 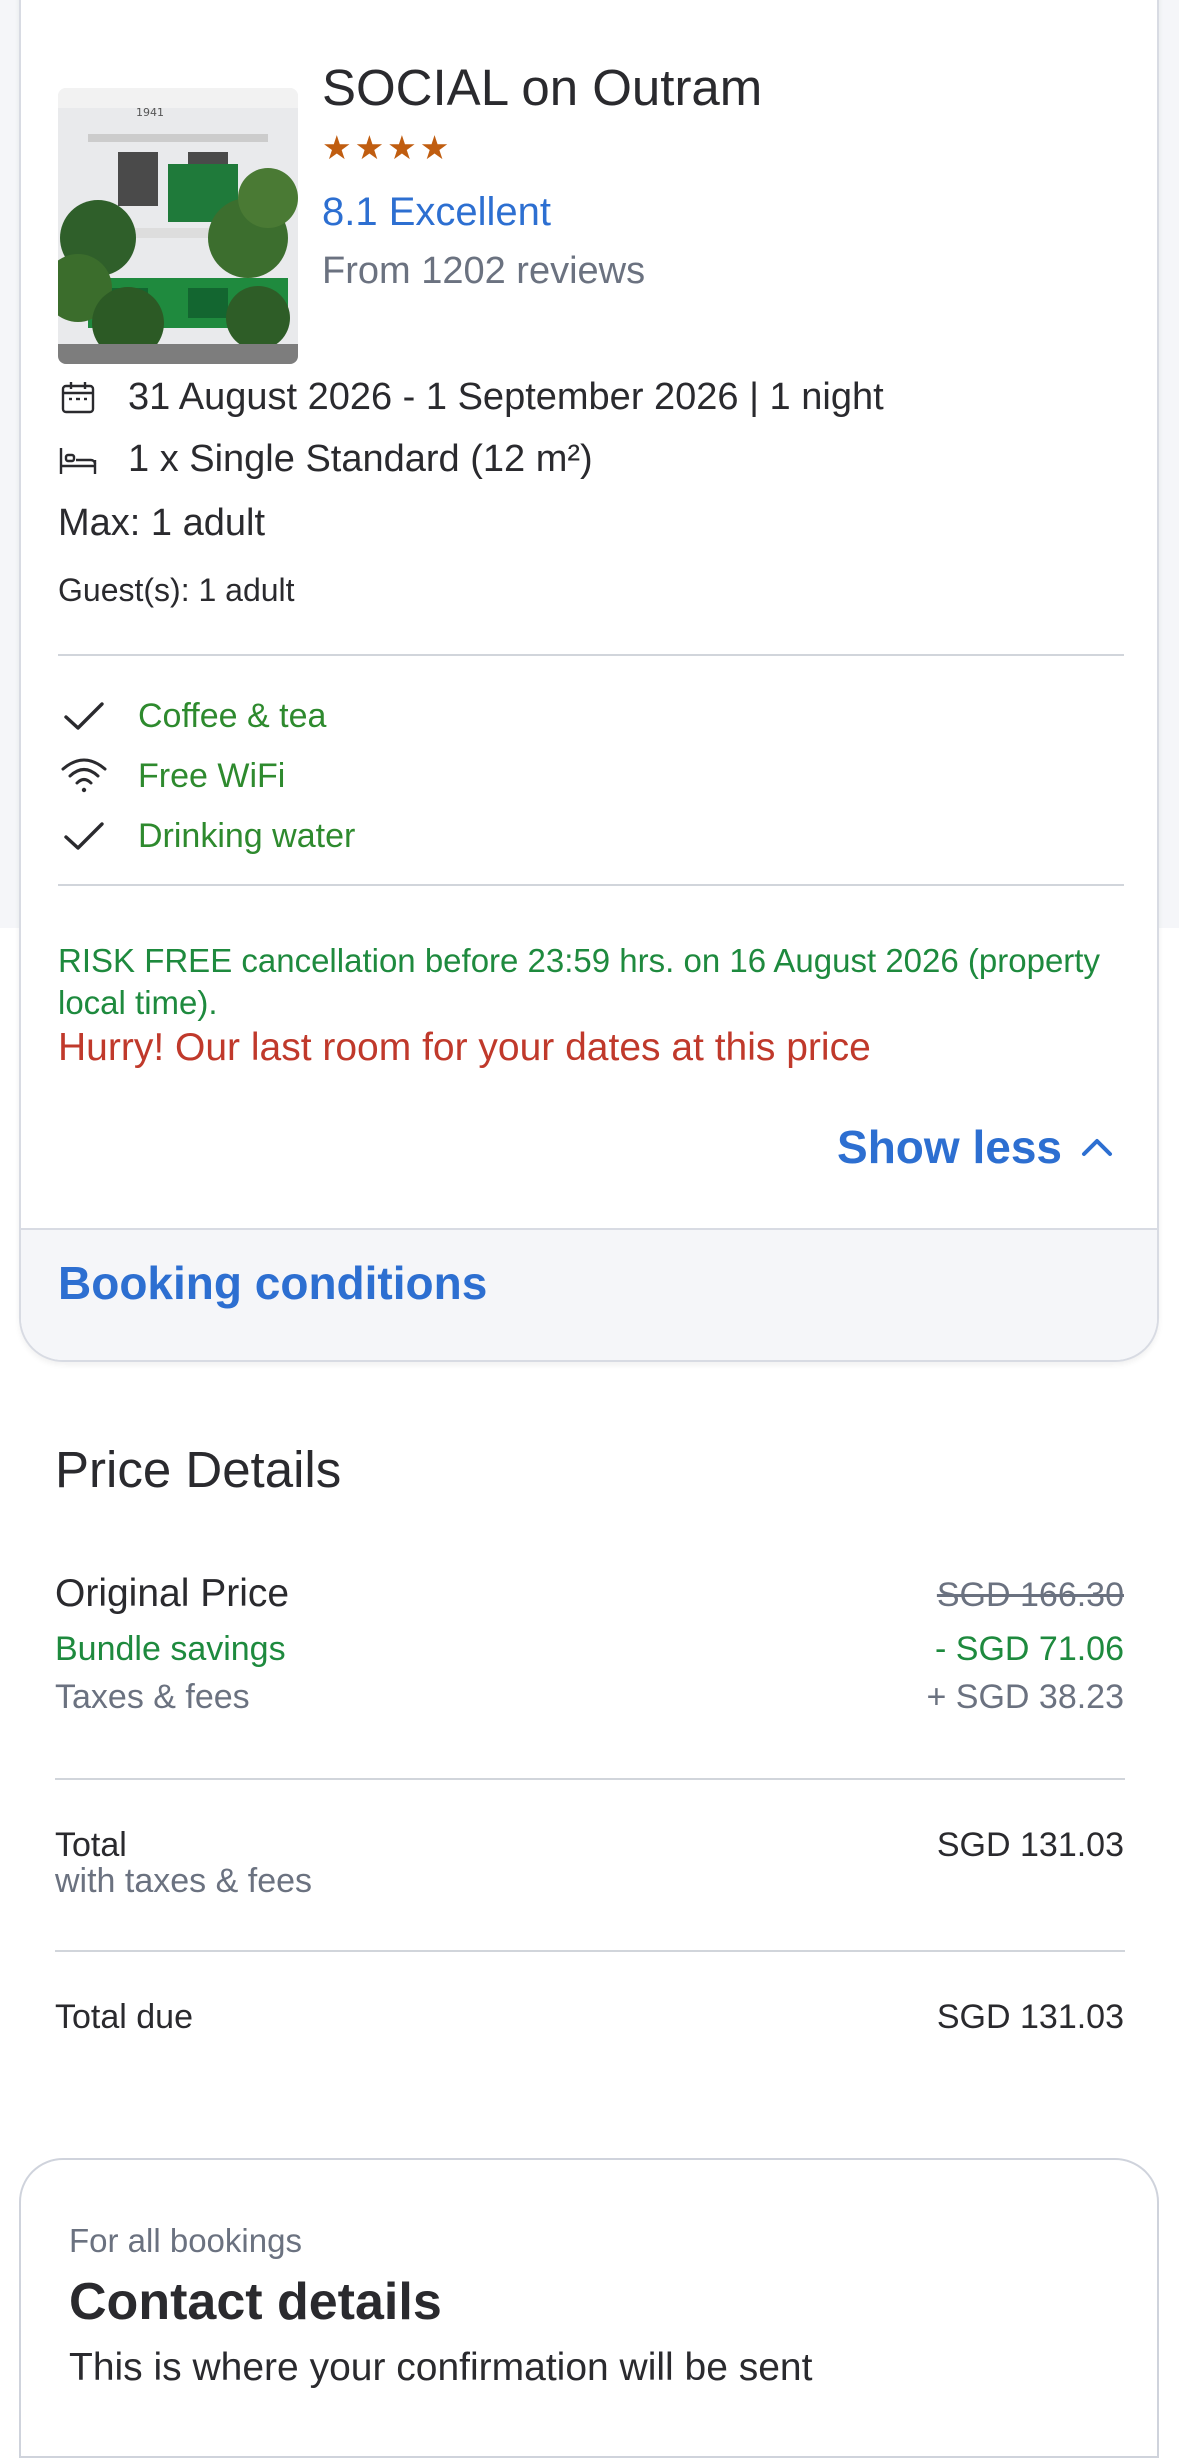 I want to click on total-due-label: Total due, so click(x=124, y=2017).